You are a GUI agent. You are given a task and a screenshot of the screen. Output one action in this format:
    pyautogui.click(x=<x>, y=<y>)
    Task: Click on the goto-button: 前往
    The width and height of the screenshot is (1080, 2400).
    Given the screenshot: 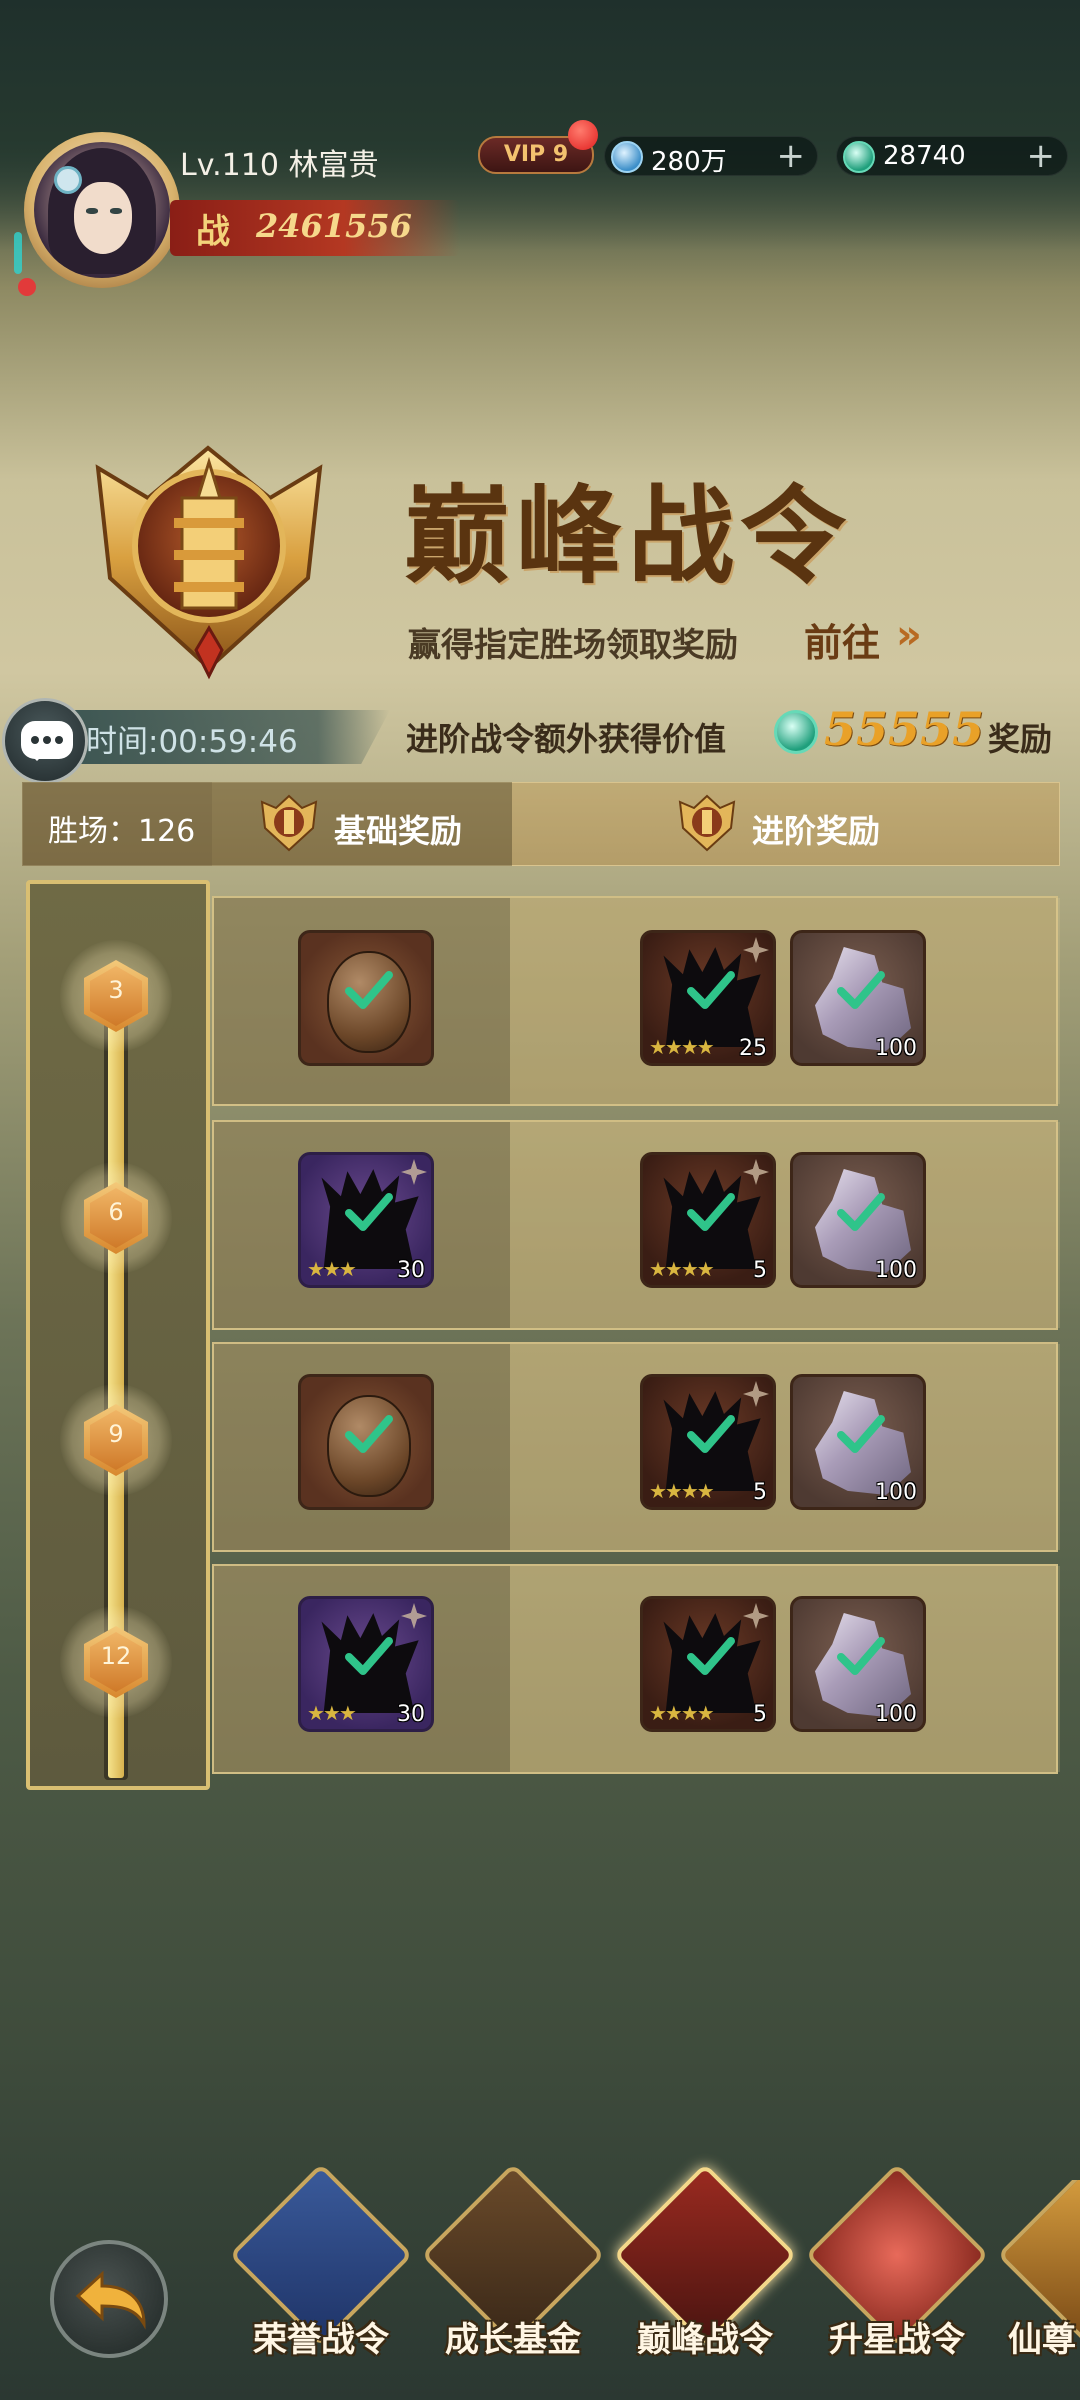 What is the action you would take?
    pyautogui.click(x=842, y=639)
    